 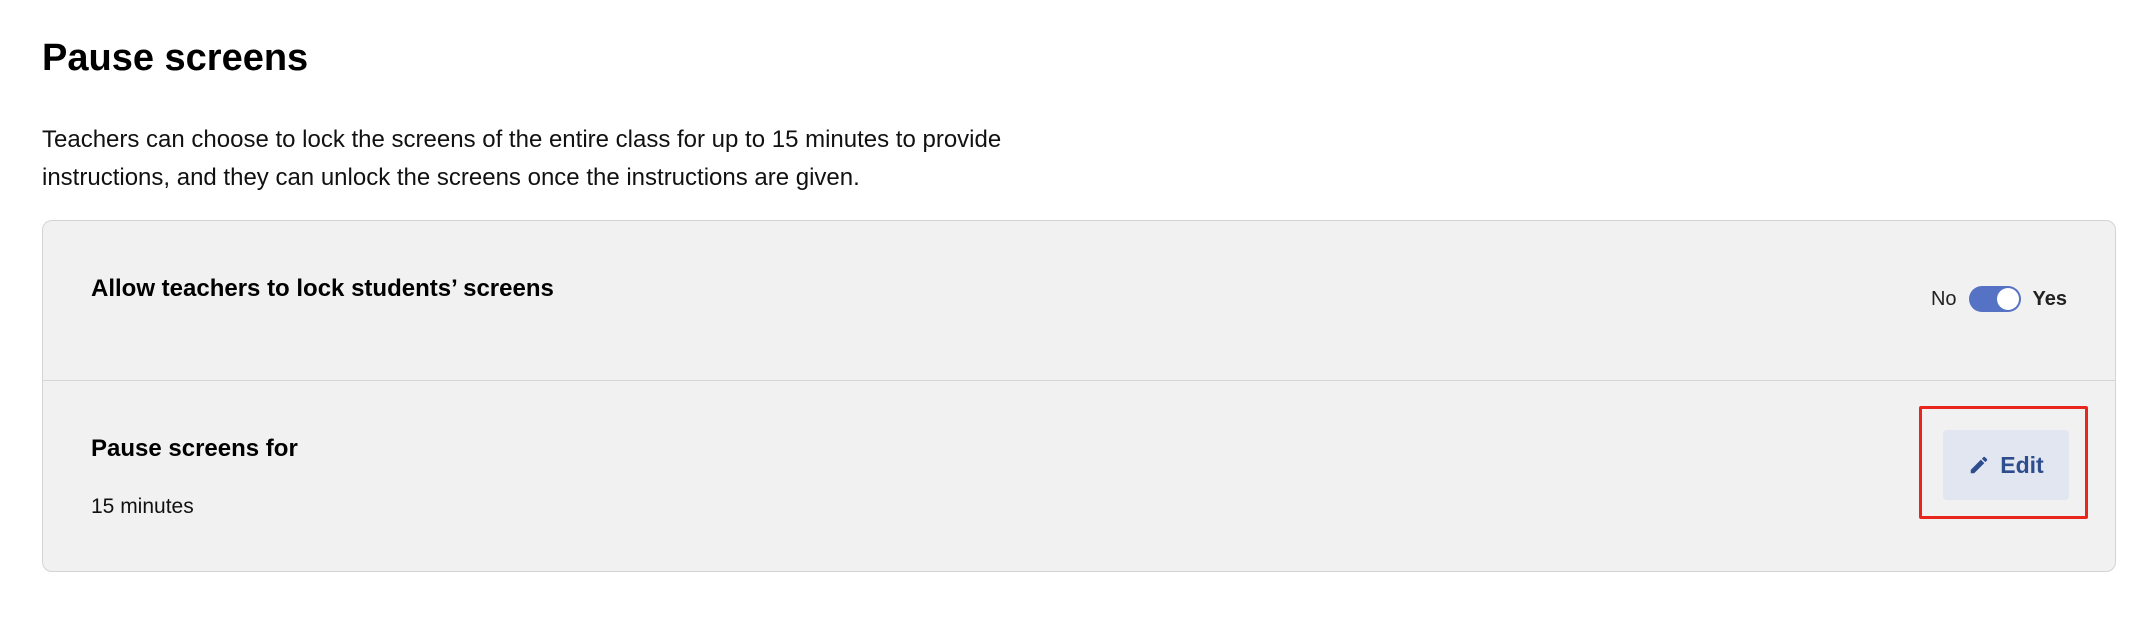 What do you see at coordinates (2049, 299) in the screenshot?
I see `toggle-yes-label: Yes` at bounding box center [2049, 299].